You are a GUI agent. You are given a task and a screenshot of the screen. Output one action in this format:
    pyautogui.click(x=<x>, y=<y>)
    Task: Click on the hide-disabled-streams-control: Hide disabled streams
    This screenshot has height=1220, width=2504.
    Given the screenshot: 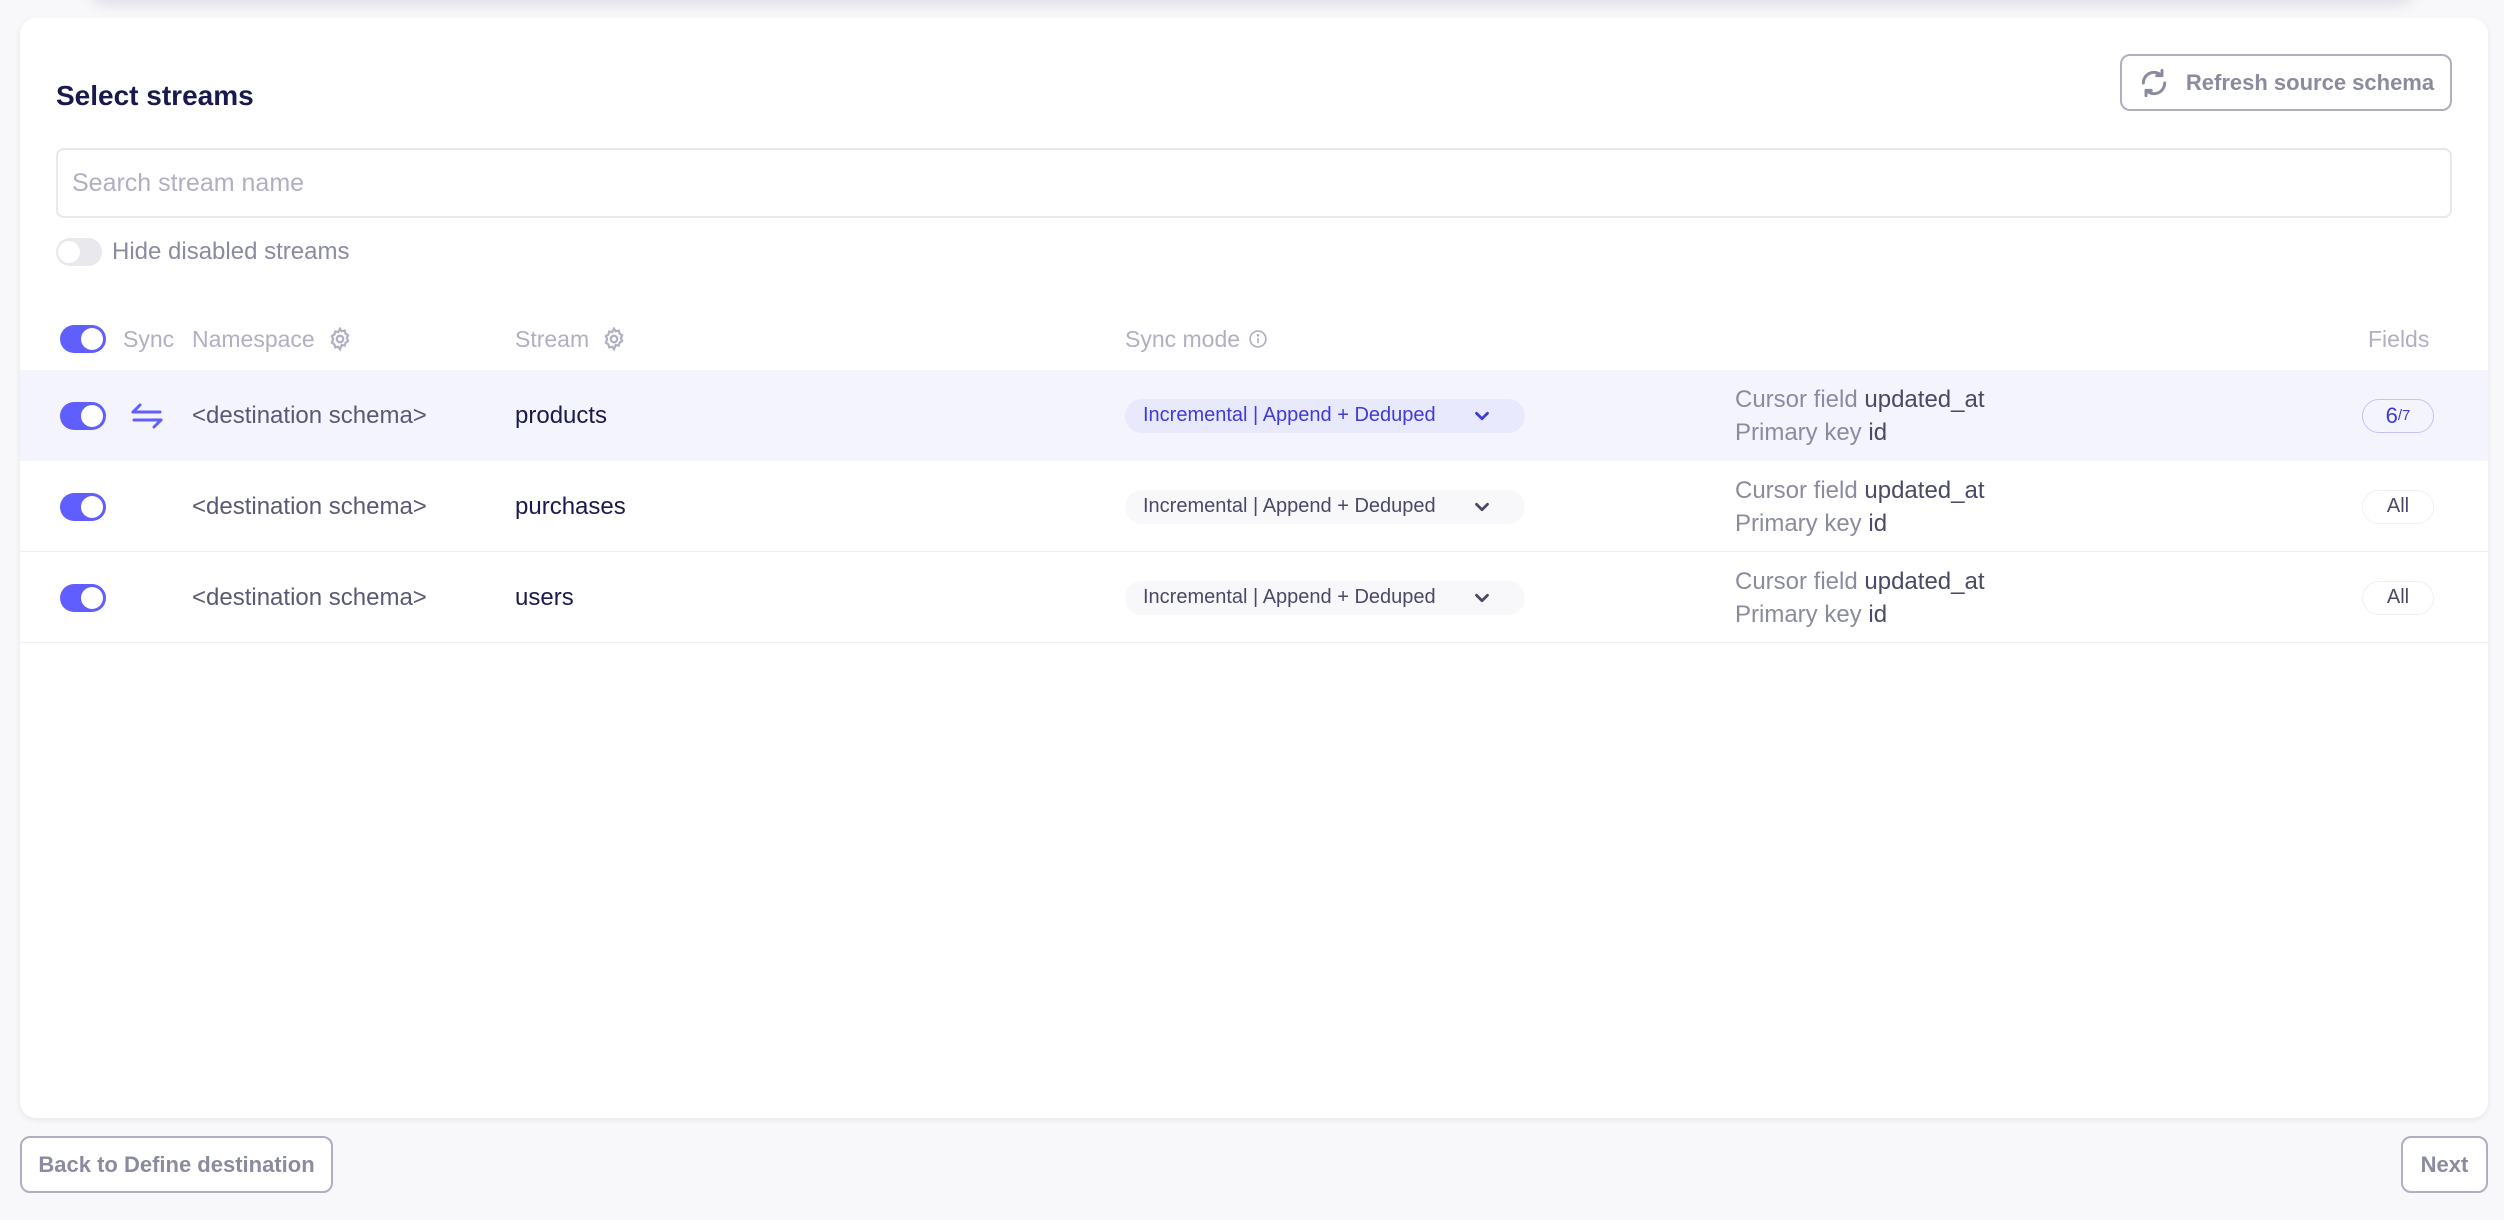 What is the action you would take?
    pyautogui.click(x=202, y=252)
    